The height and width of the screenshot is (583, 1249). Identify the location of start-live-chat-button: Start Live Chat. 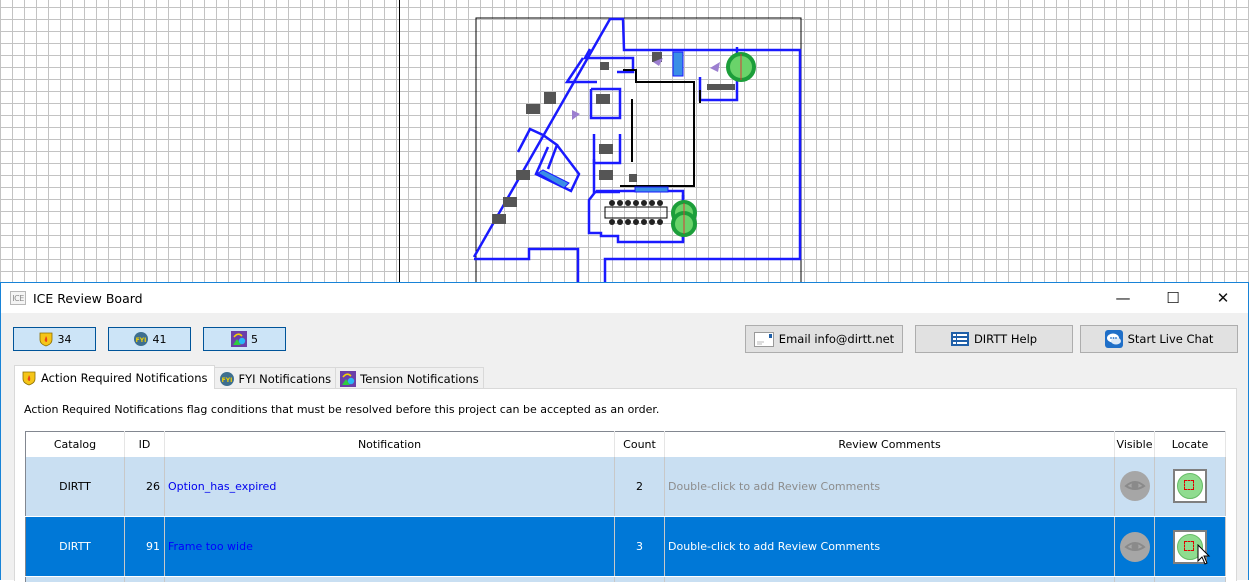
(1159, 339).